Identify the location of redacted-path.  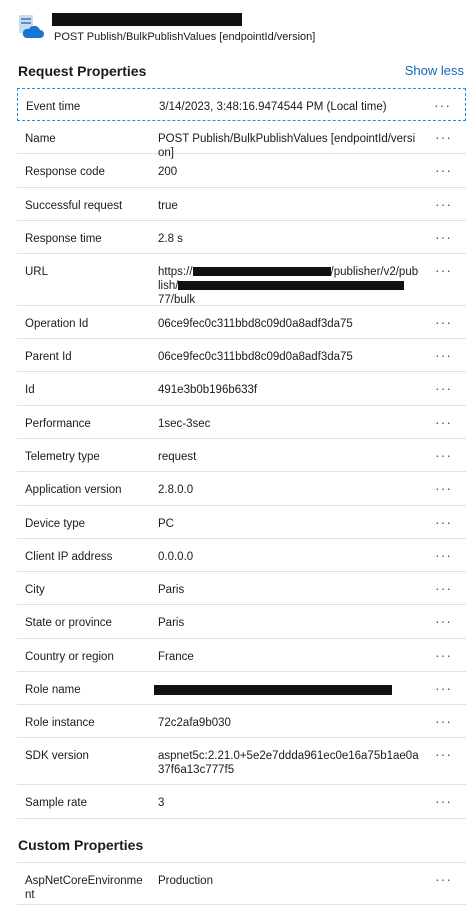
(291, 286).